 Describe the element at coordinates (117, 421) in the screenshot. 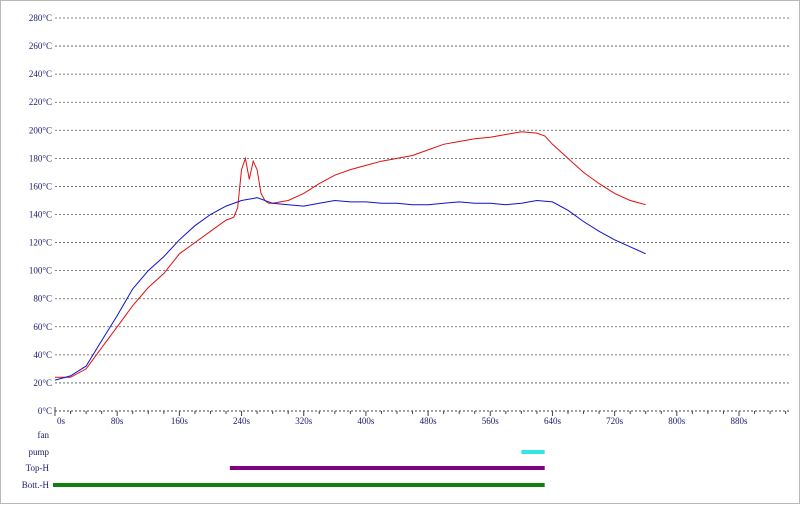

I see `x-tick-label: 80s` at that location.